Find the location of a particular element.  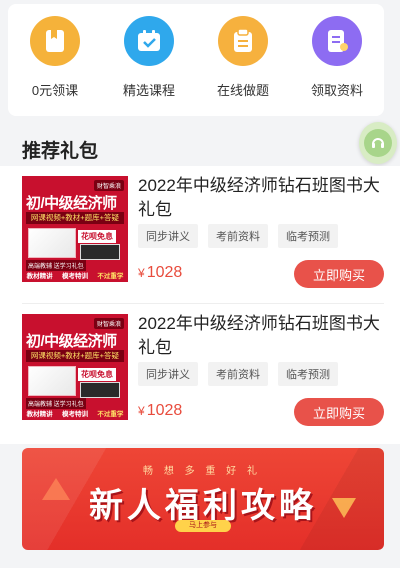

document-icon is located at coordinates (337, 41).